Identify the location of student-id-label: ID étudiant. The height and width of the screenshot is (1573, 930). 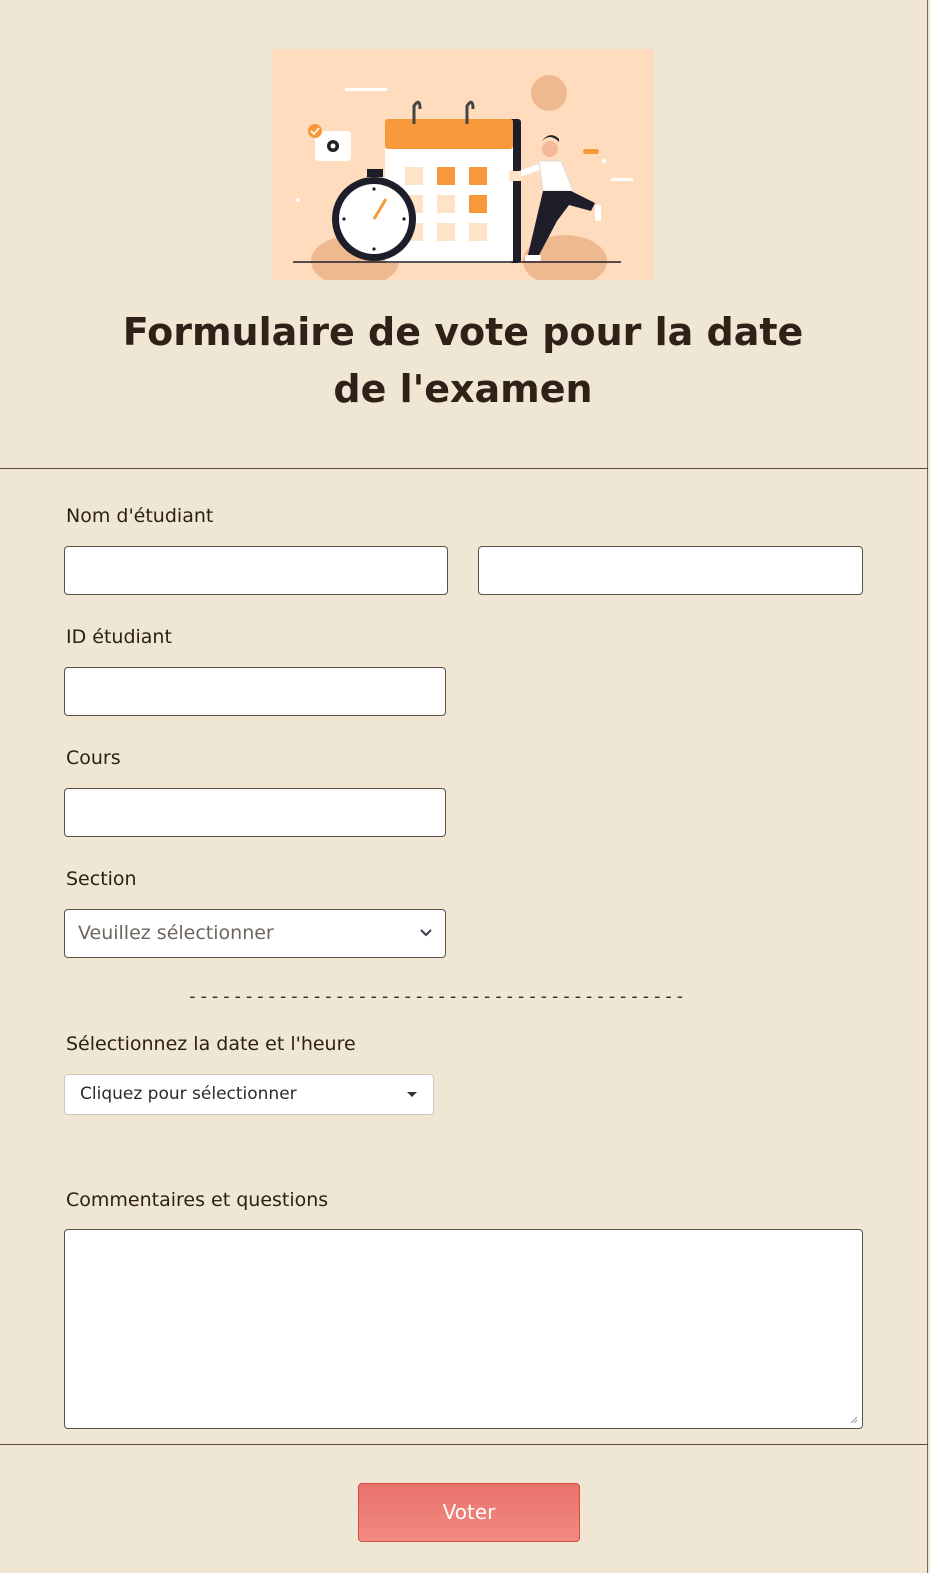
(119, 637).